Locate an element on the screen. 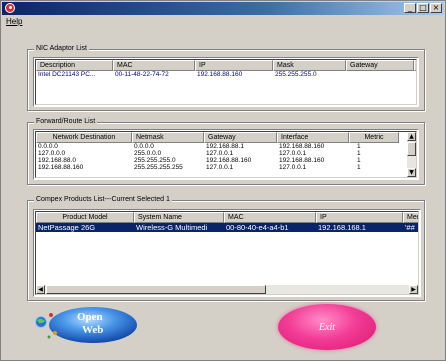 This screenshot has height=361, width=446. app-icon is located at coordinates (10, 8).